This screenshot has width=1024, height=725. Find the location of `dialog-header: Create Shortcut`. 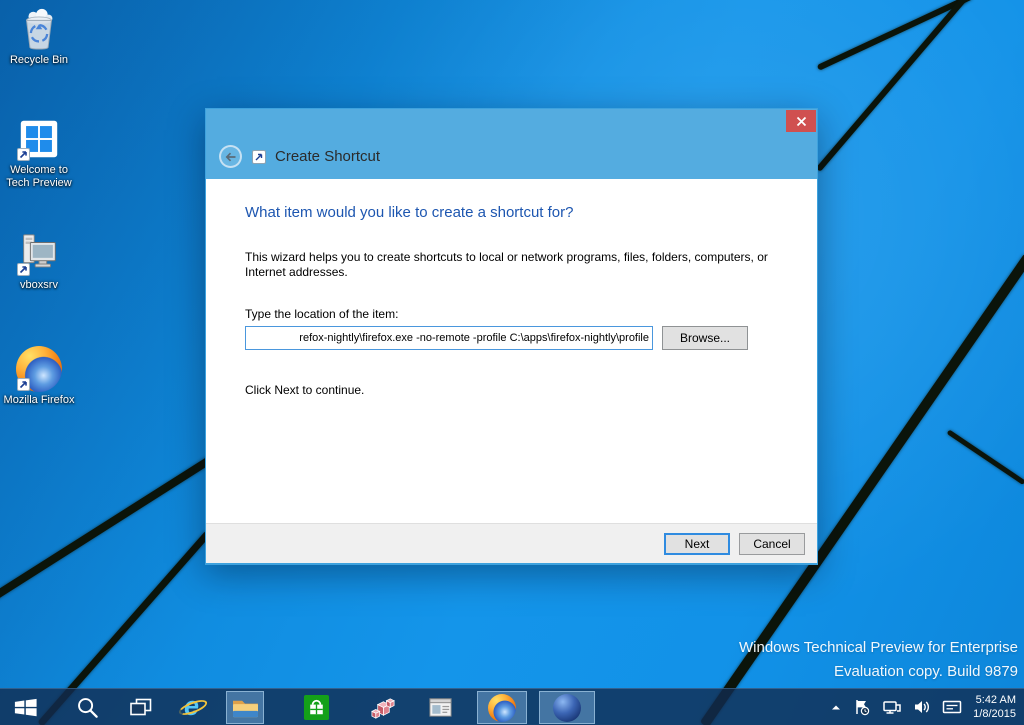

dialog-header: Create Shortcut is located at coordinates (511, 156).